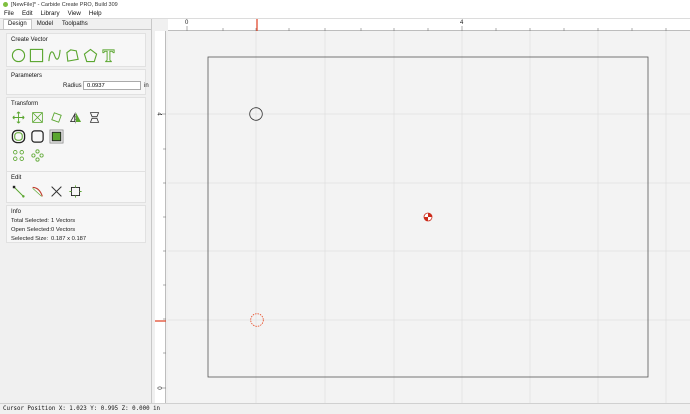  Describe the element at coordinates (16, 178) in the screenshot. I see `edit-title: Edit` at that location.